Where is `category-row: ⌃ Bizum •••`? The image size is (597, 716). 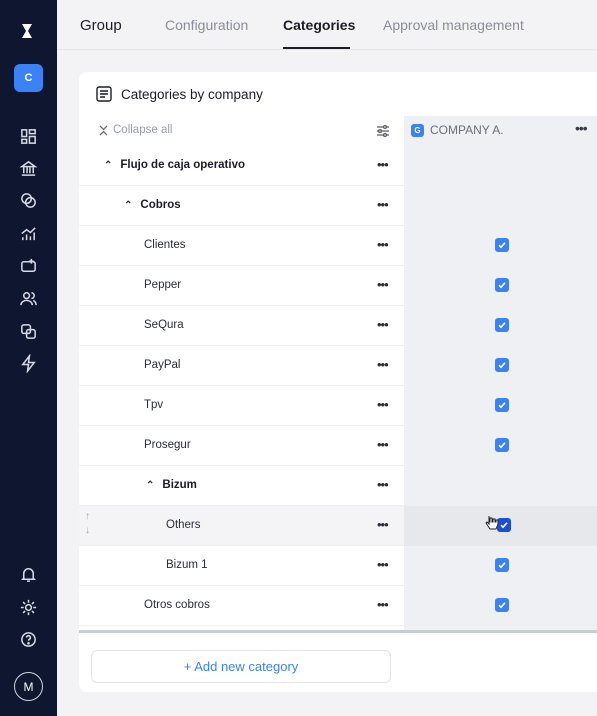
category-row: ⌃ Bizum ••• is located at coordinates (338, 486).